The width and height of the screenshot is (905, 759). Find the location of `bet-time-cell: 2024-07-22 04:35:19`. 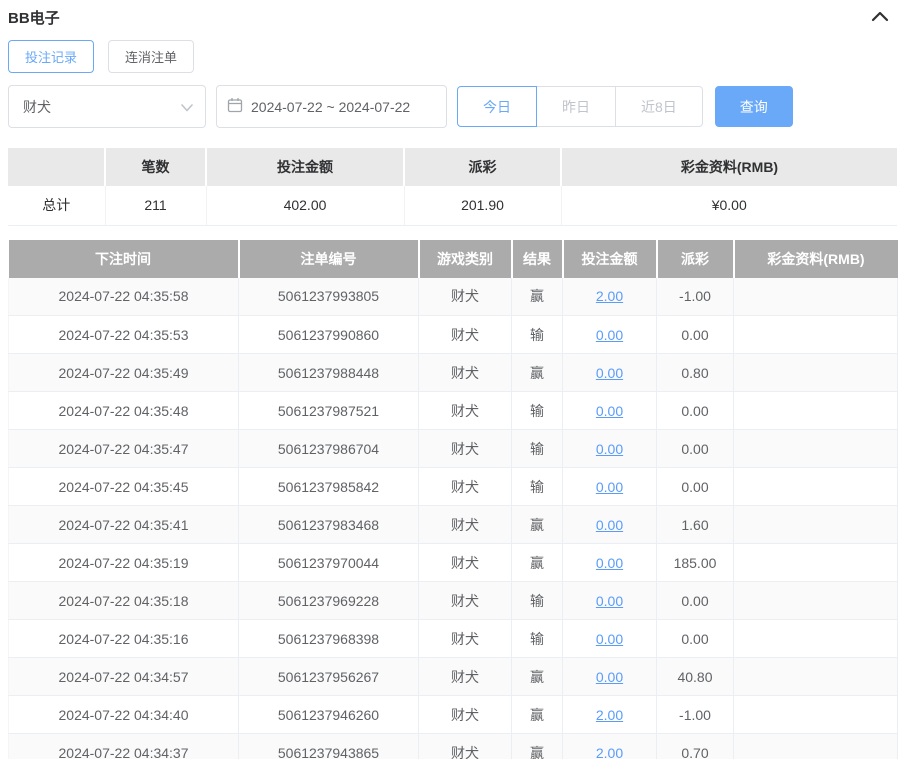

bet-time-cell: 2024-07-22 04:35:19 is located at coordinates (123, 562).